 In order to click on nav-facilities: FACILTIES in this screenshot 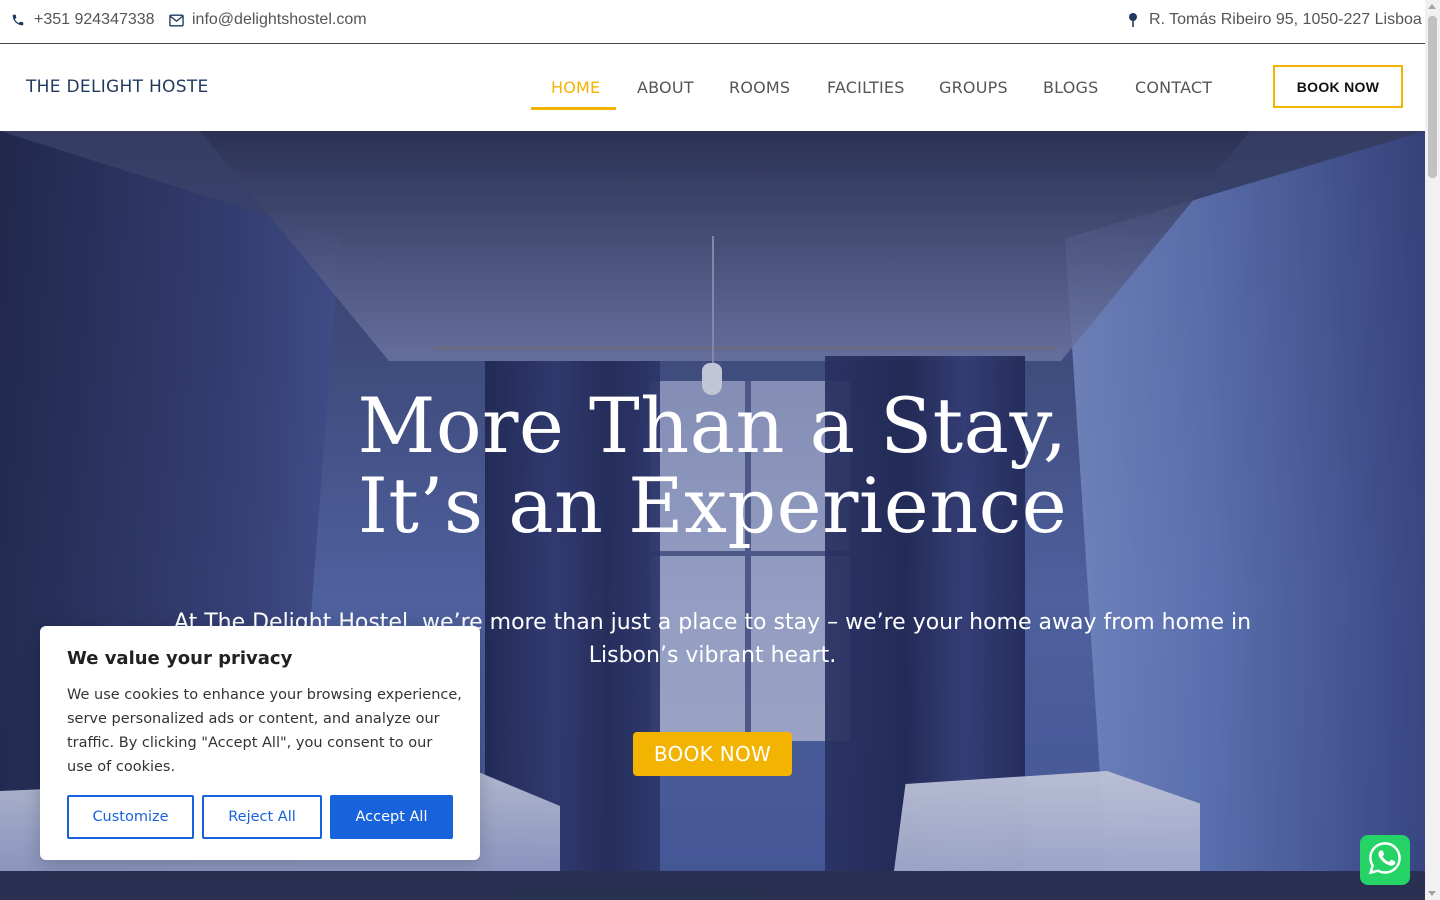, I will do `click(866, 87)`.